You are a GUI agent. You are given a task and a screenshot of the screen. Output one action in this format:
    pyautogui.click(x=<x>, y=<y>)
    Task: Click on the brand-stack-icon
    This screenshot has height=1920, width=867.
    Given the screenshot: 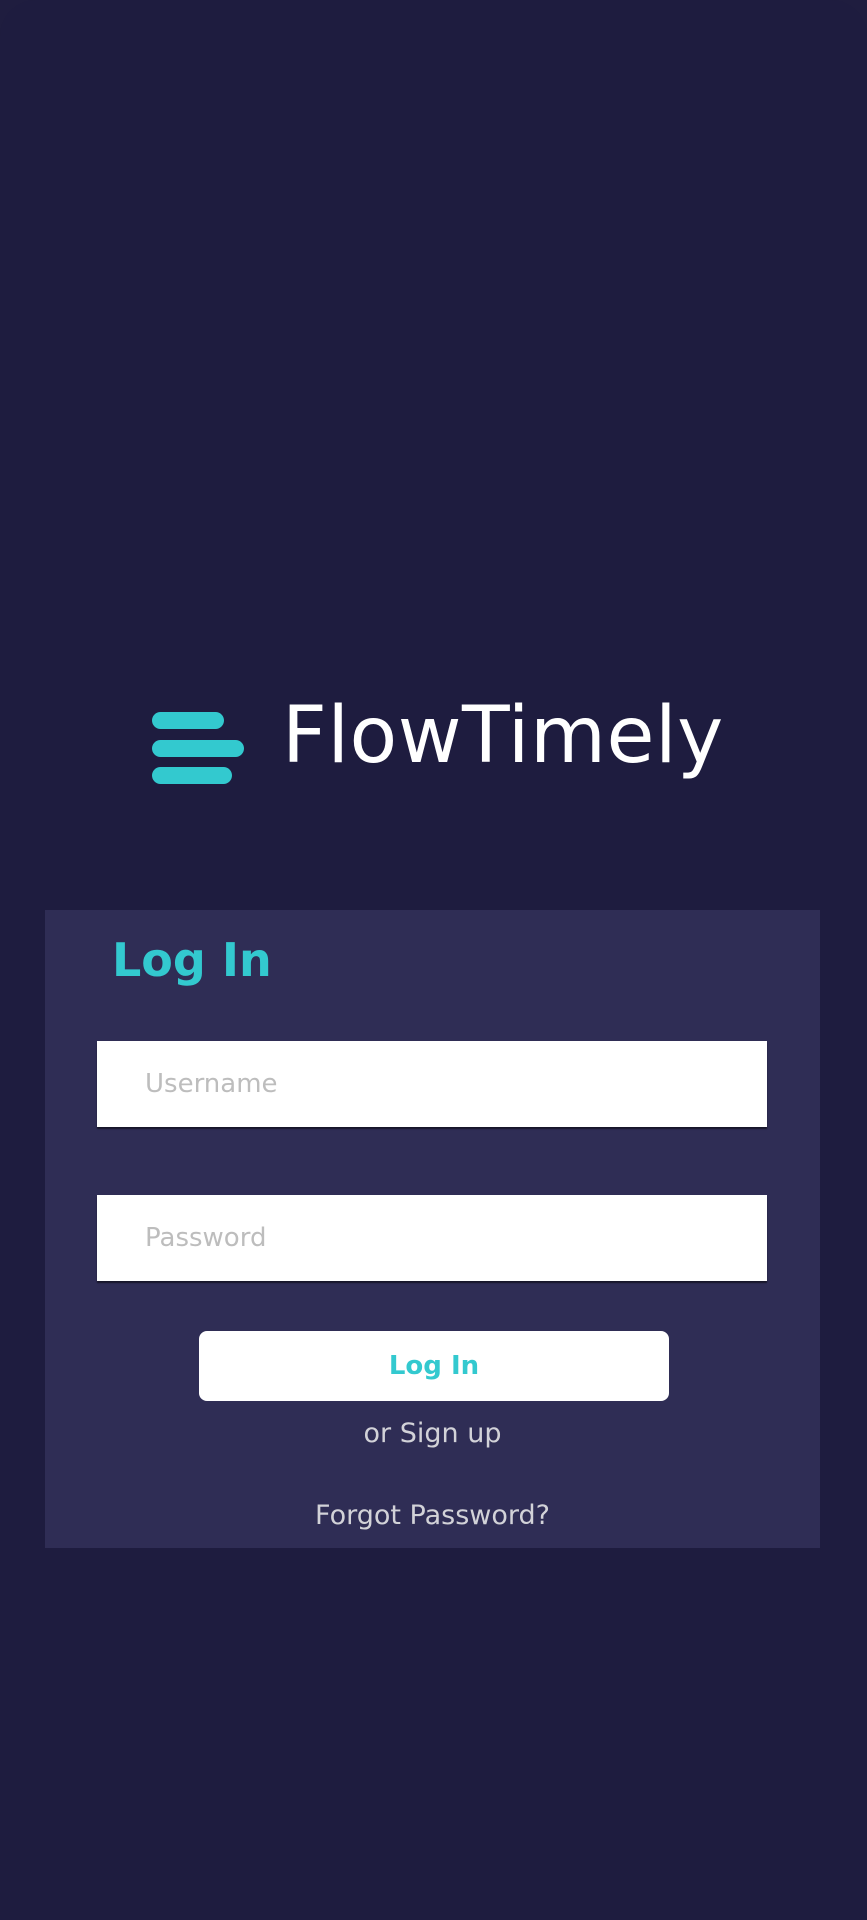 What is the action you would take?
    pyautogui.click(x=198, y=742)
    